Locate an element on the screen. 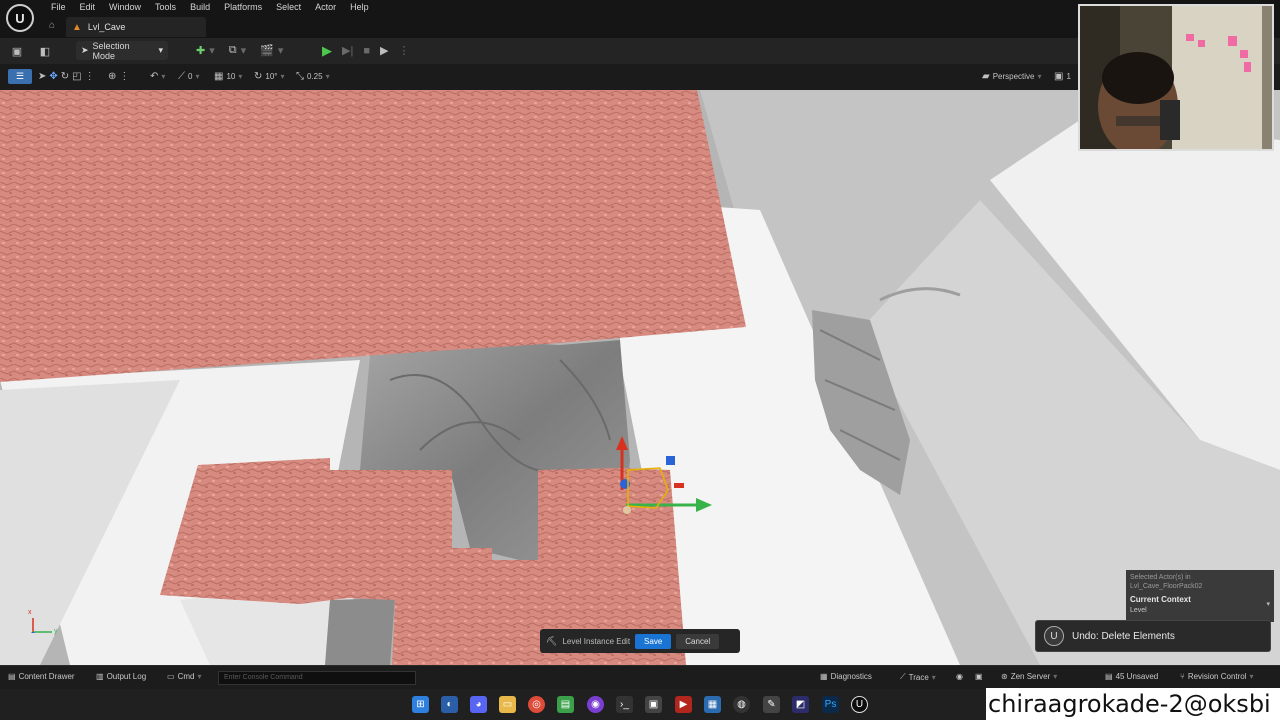 Image resolution: width=1280 pixels, height=720 pixels. selection-mode-label: Selection Mode is located at coordinates (111, 50).